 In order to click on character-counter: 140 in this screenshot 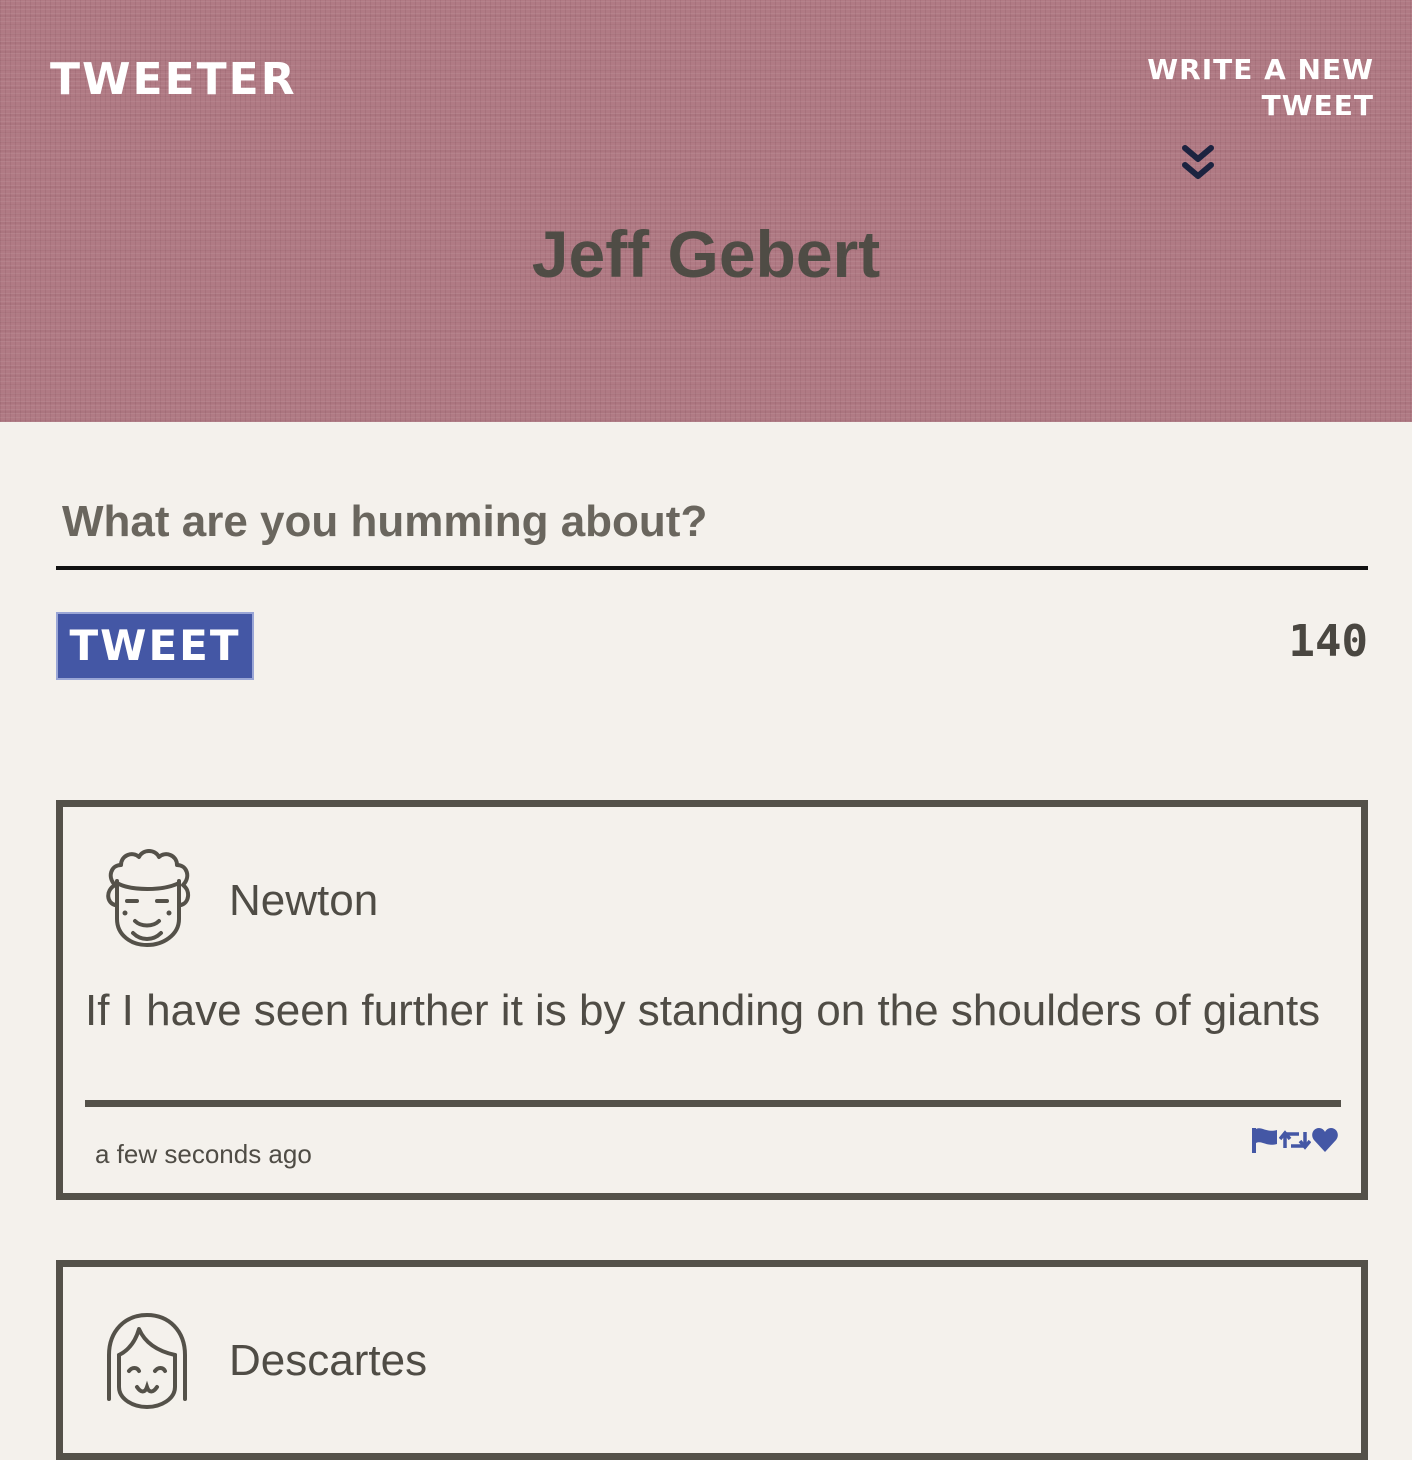, I will do `click(1328, 641)`.